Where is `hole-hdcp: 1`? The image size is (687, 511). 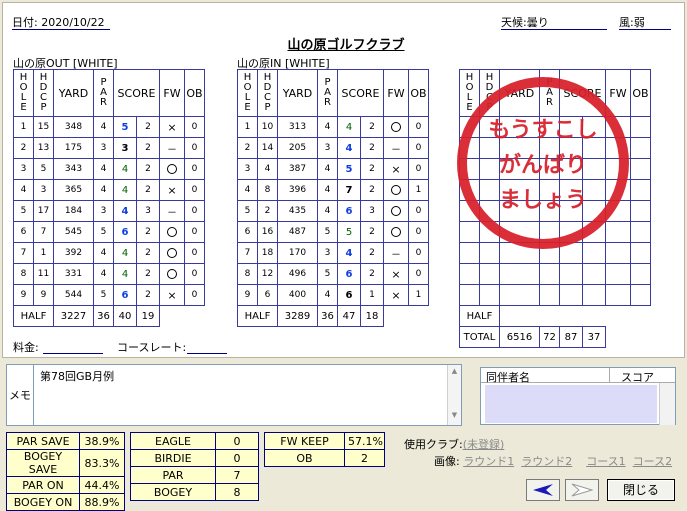 hole-hdcp: 1 is located at coordinates (43, 253).